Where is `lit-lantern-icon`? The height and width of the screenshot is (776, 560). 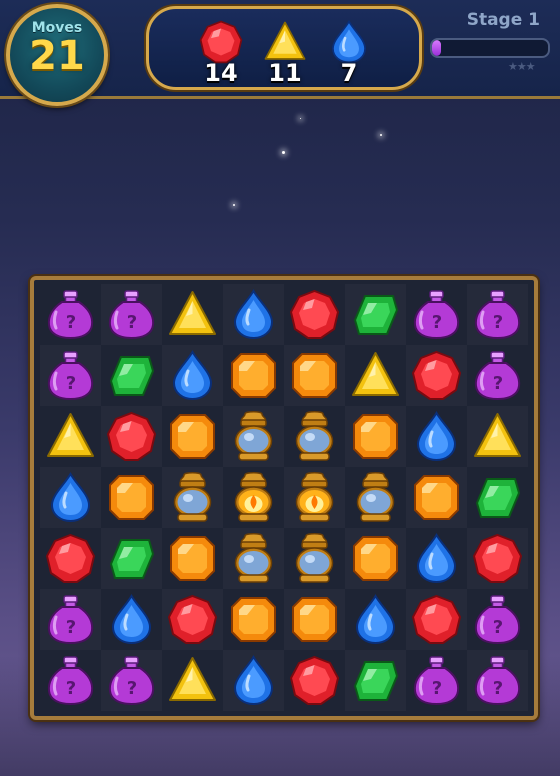
lit-lantern-icon is located at coordinates (253, 497).